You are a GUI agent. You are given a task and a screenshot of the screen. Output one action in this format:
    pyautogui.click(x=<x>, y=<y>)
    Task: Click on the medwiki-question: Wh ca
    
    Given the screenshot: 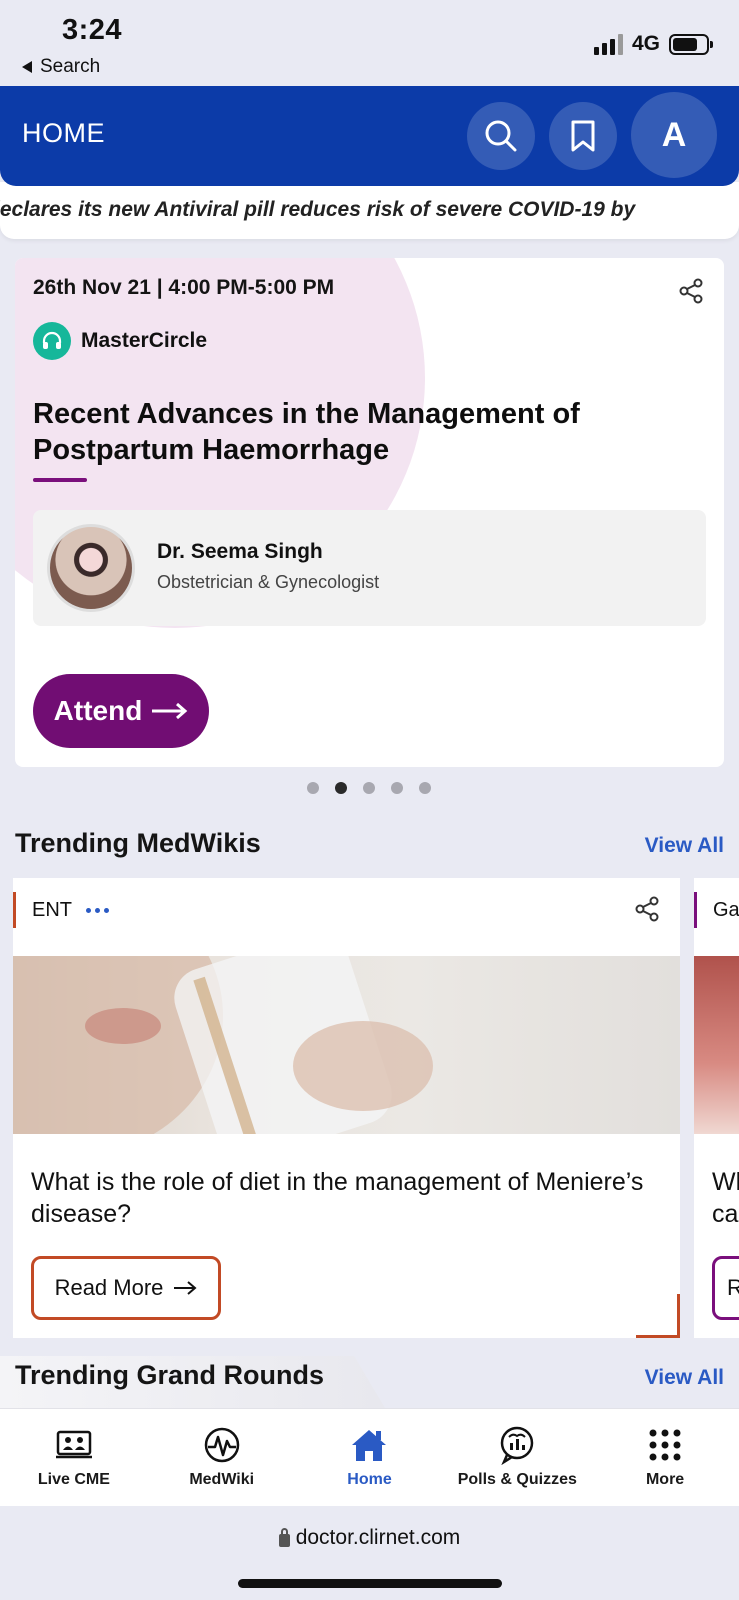 What is the action you would take?
    pyautogui.click(x=725, y=1198)
    